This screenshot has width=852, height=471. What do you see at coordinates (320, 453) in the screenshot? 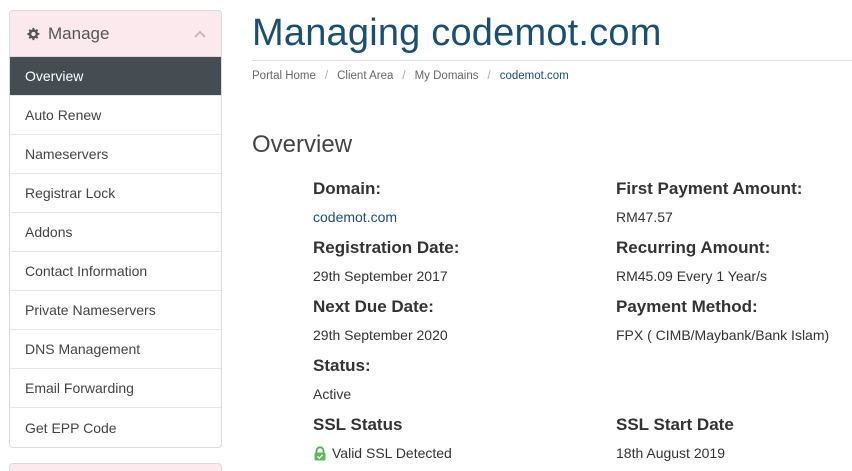
I see `lock-icon` at bounding box center [320, 453].